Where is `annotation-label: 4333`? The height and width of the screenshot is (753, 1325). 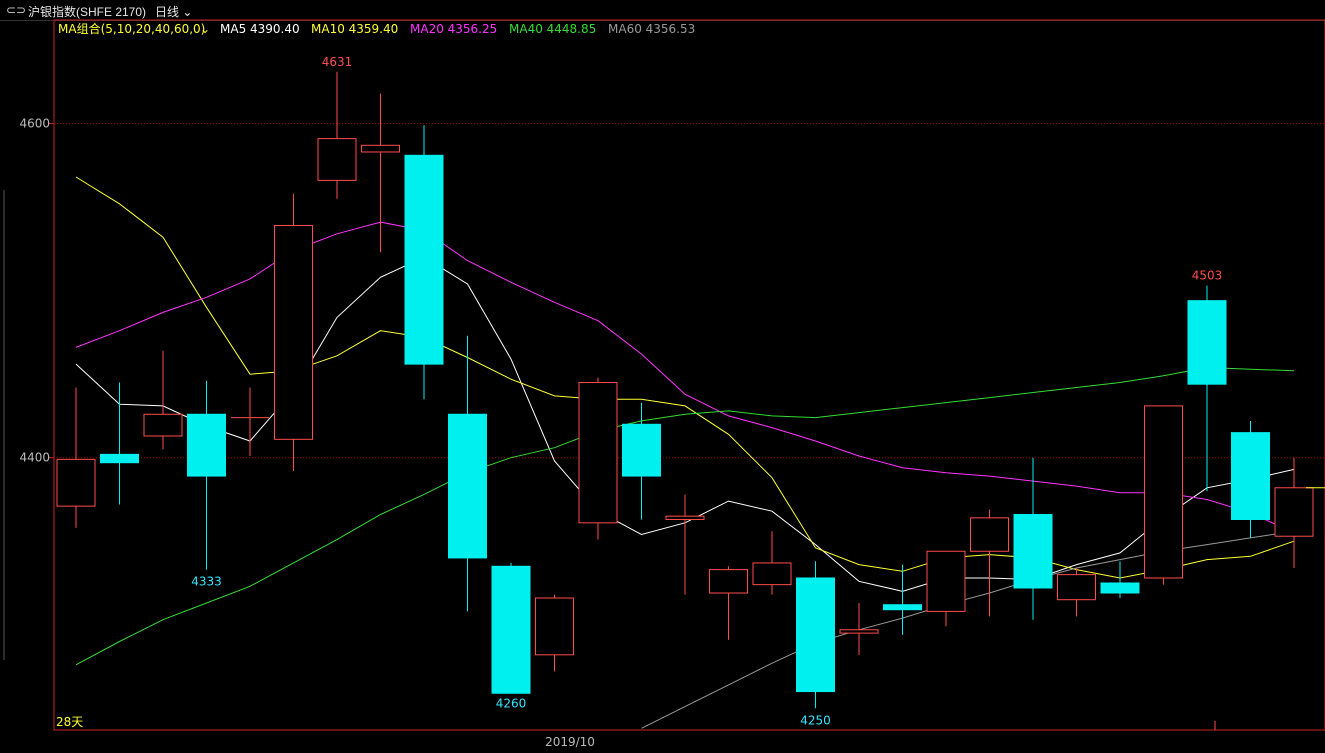
annotation-label: 4333 is located at coordinates (206, 582).